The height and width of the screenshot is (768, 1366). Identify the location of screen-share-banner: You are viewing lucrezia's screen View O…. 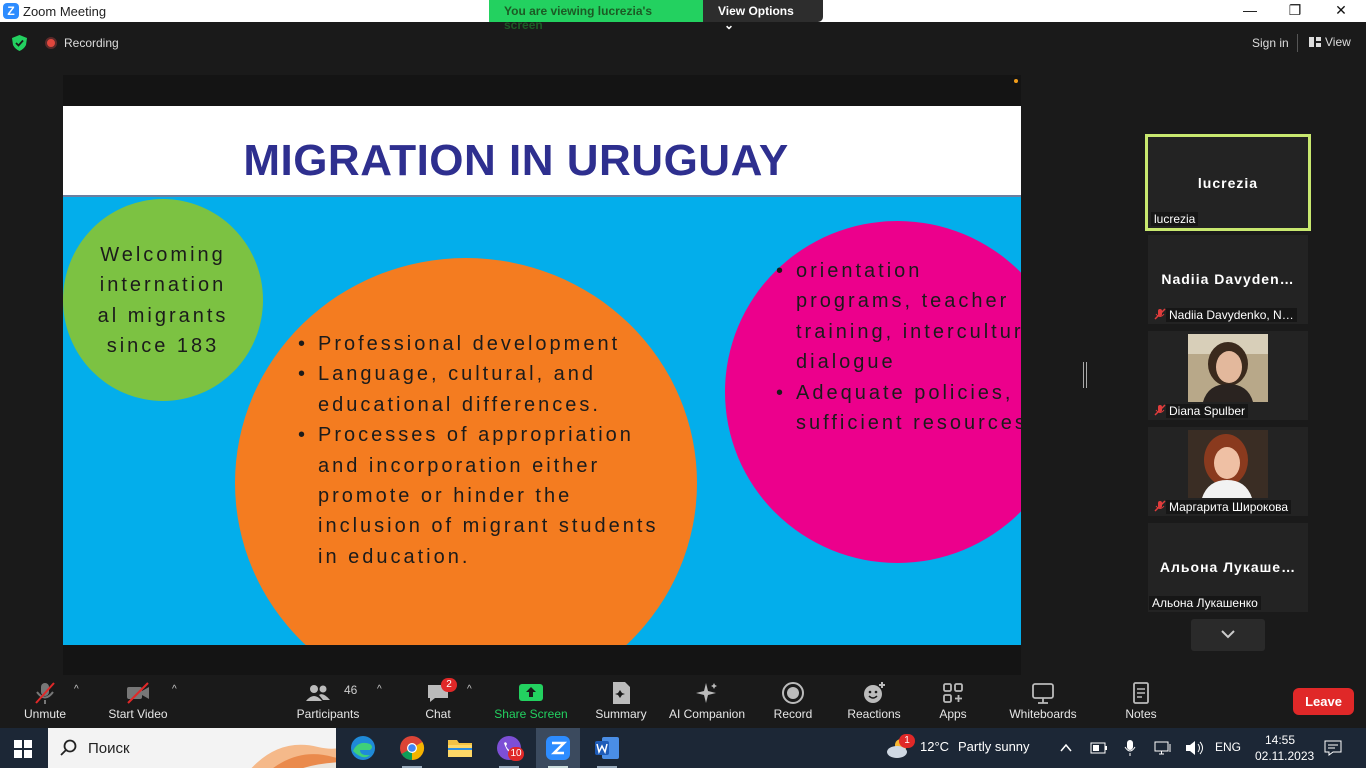
(656, 16).